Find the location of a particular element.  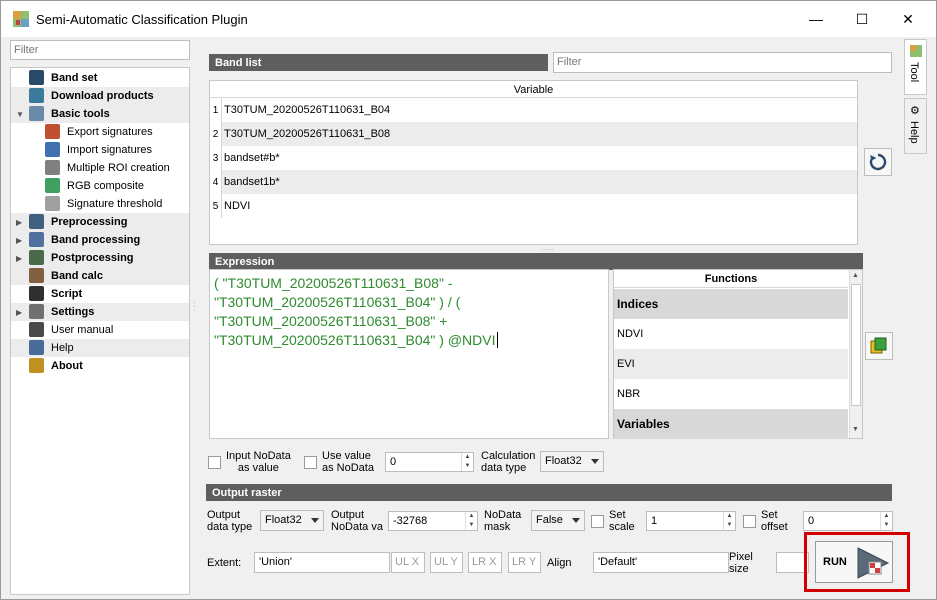

tree-item-multiple-roi-creation: Multiple ROI creation is located at coordinates (100, 168).